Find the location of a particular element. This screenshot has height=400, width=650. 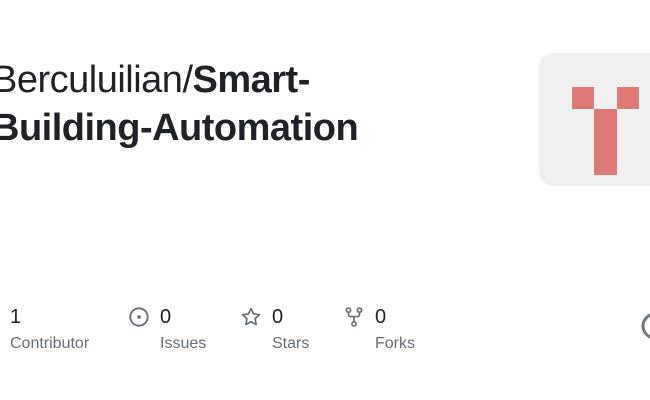

owner-avatar is located at coordinates (594, 119).